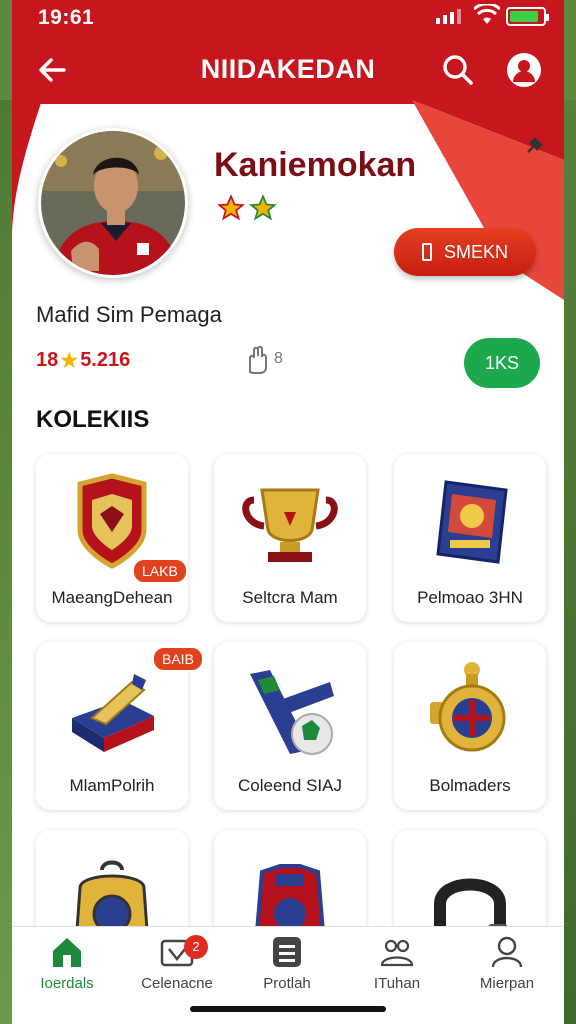 Image resolution: width=576 pixels, height=1024 pixels. I want to click on nav-item-home: Ioerdals, so click(67, 963).